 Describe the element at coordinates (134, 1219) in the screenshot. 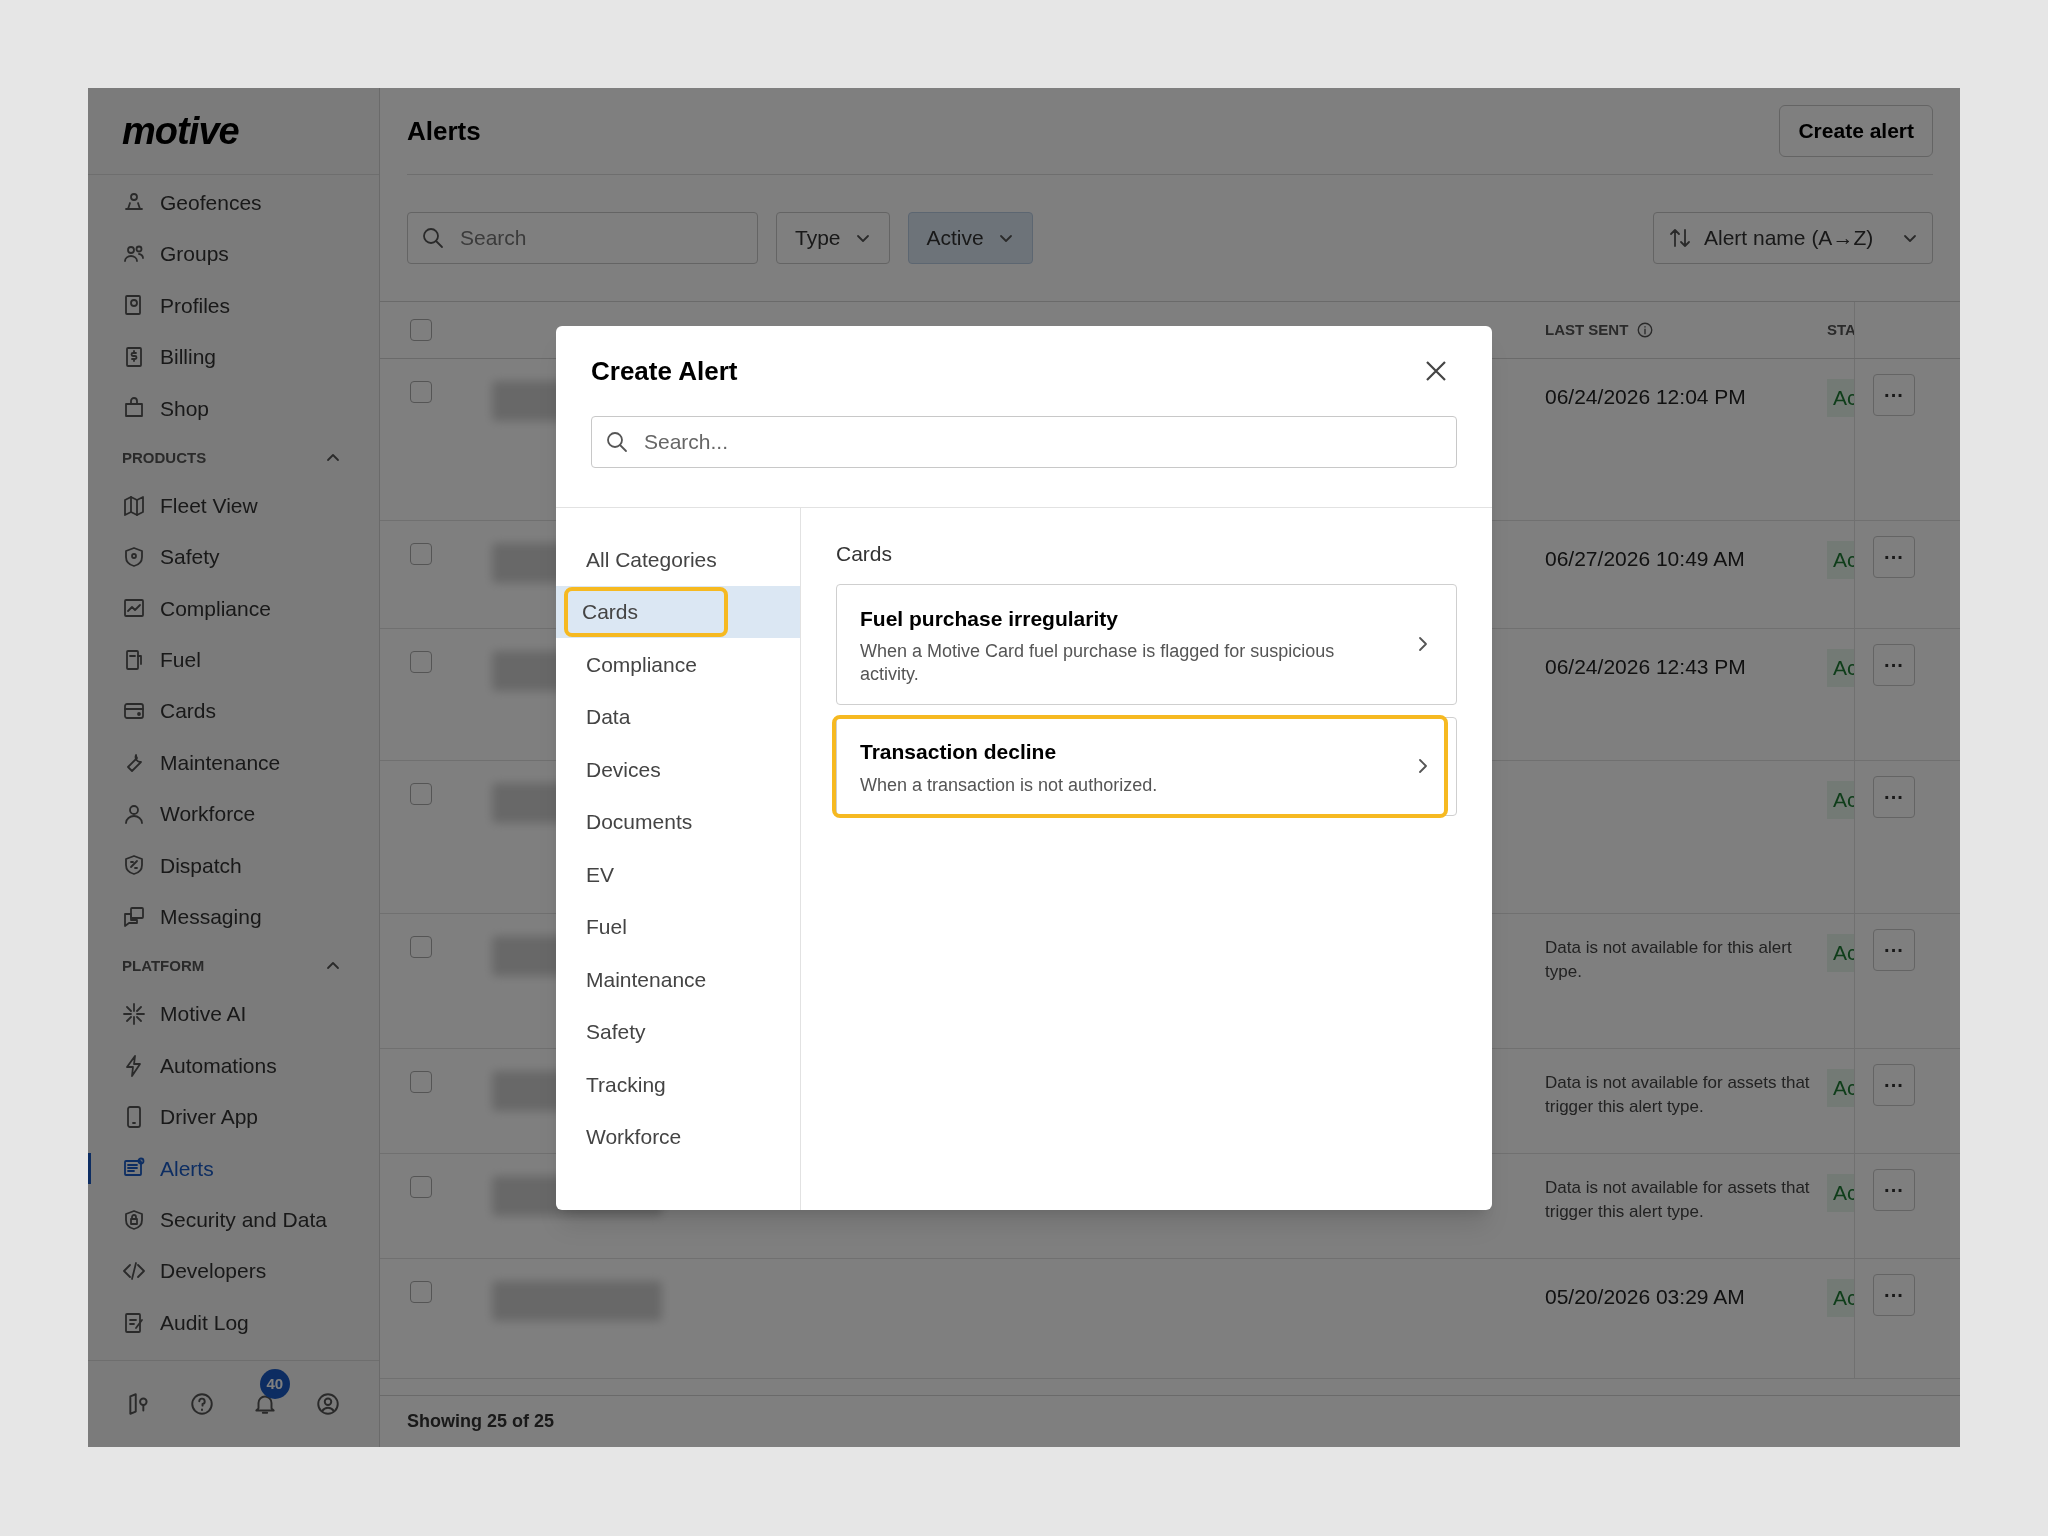

I see `shield-lock-icon` at that location.